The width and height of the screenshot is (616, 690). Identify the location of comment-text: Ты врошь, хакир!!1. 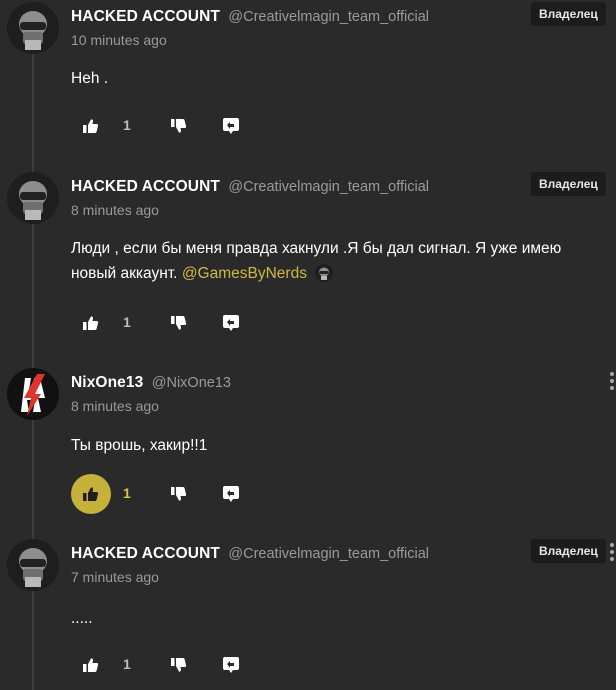
(139, 445).